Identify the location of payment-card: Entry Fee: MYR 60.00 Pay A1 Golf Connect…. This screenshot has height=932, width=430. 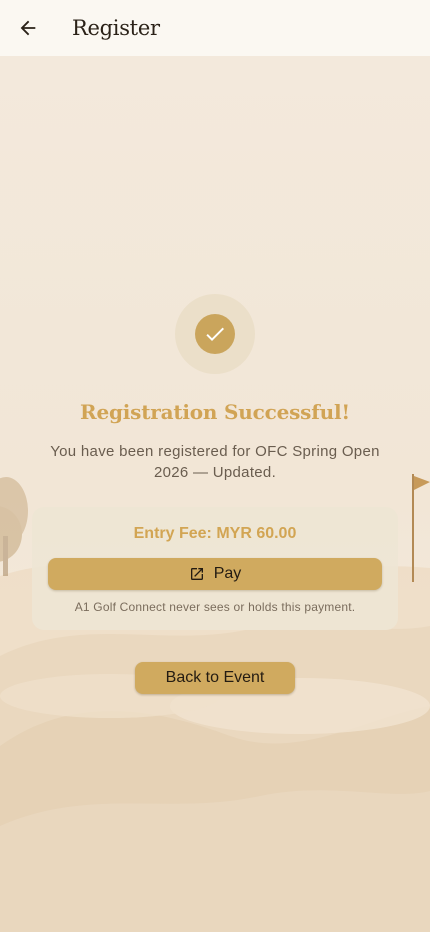
(215, 568).